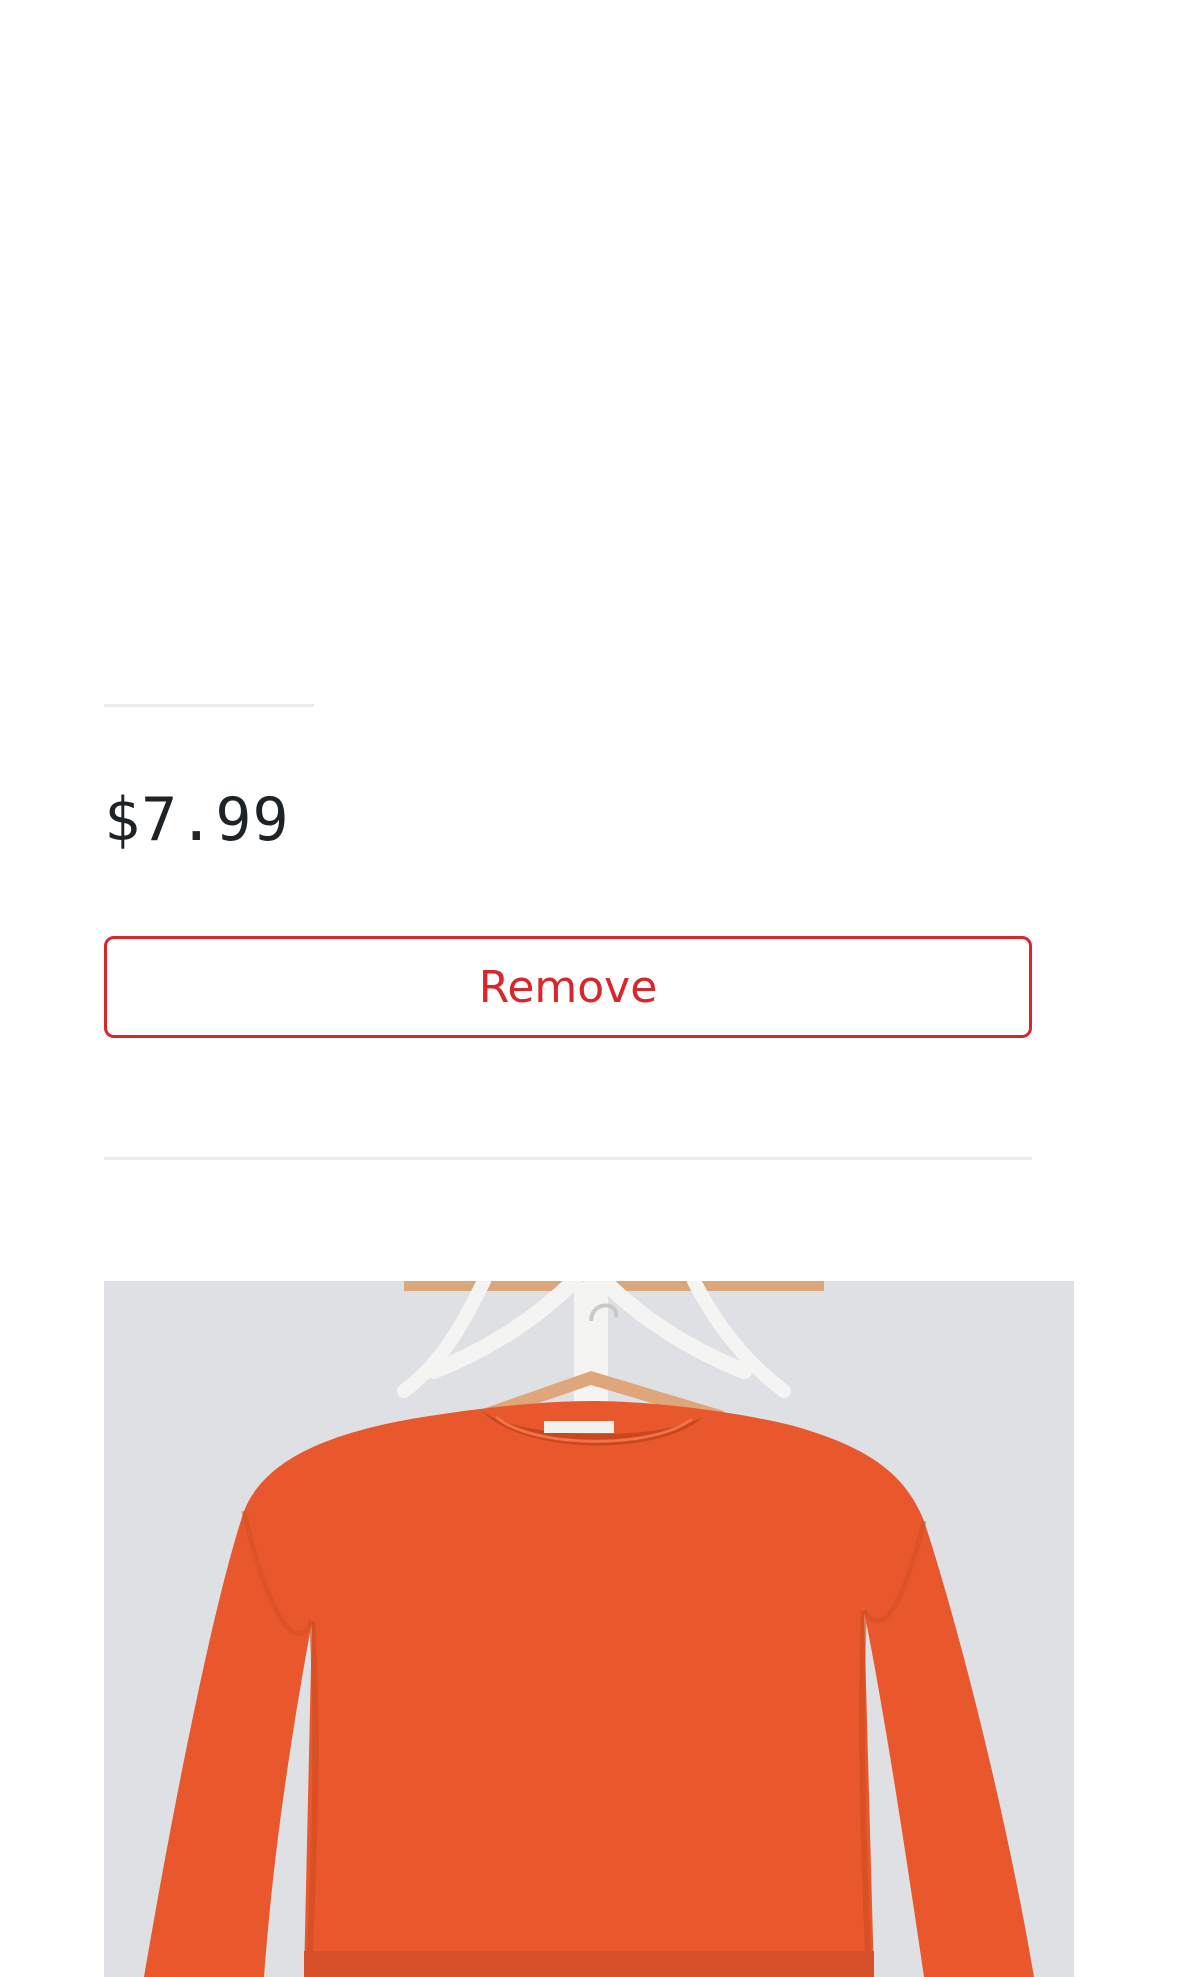 The image size is (1179, 1977). I want to click on section-divider, so click(568, 1158).